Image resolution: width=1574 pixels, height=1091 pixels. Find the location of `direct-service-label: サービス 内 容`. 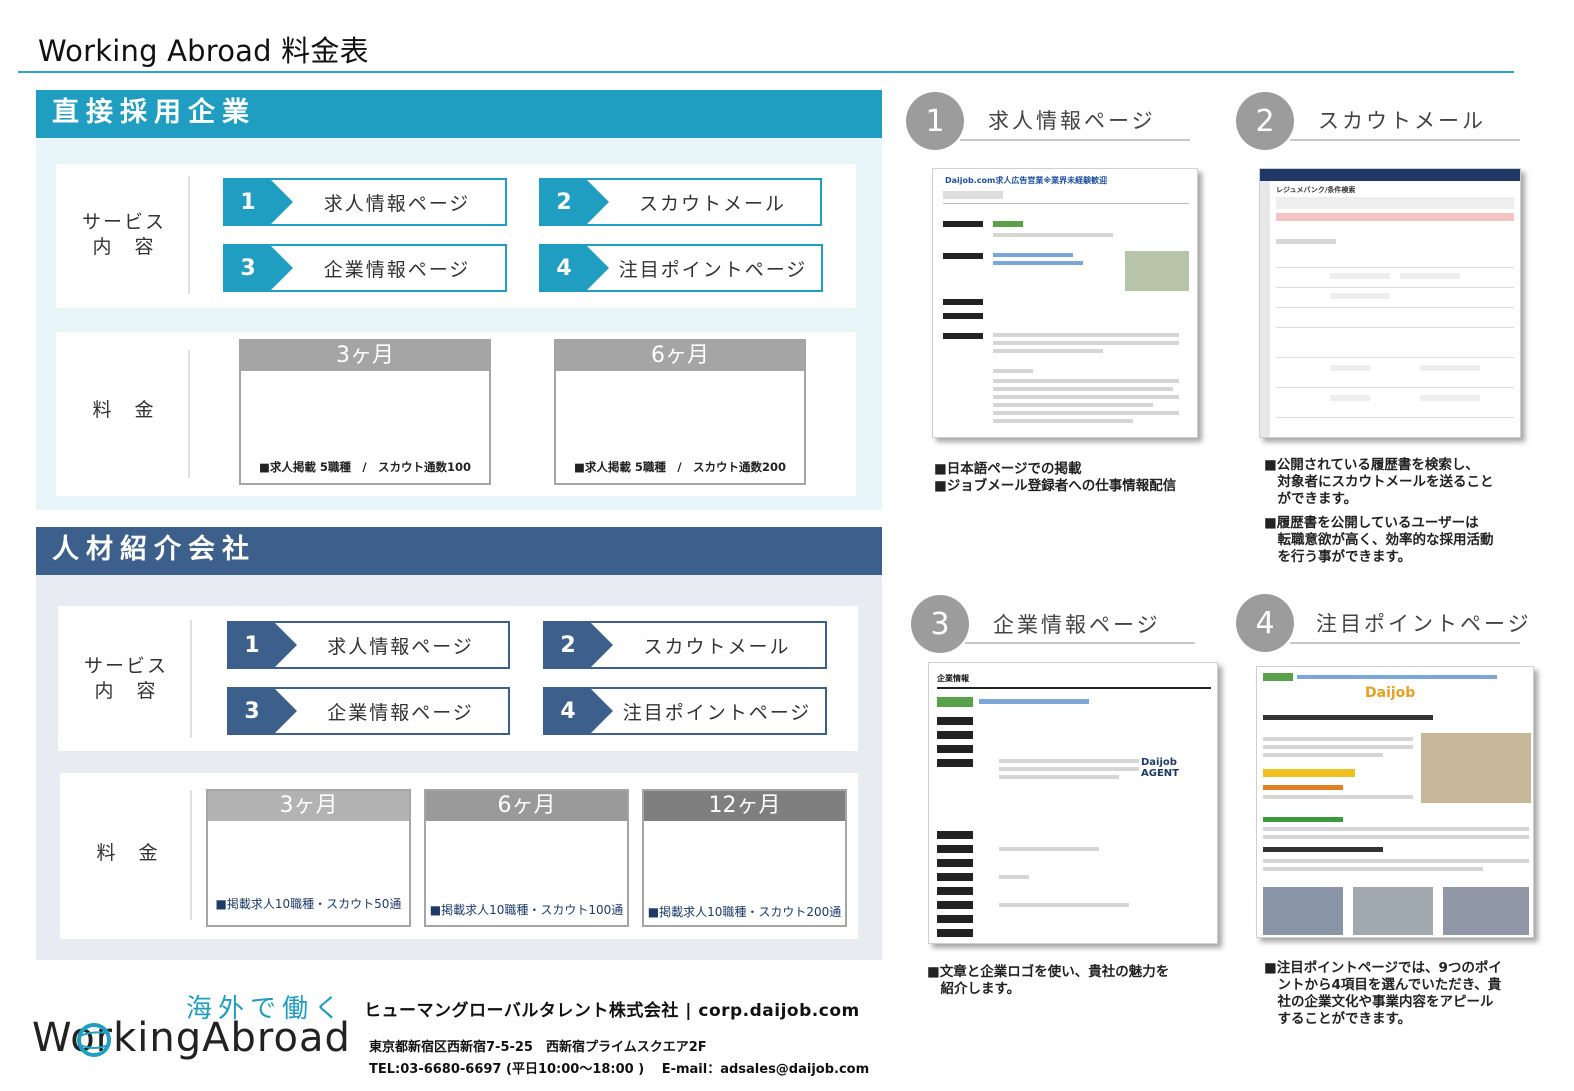

direct-service-label: サービス 内 容 is located at coordinates (124, 235).